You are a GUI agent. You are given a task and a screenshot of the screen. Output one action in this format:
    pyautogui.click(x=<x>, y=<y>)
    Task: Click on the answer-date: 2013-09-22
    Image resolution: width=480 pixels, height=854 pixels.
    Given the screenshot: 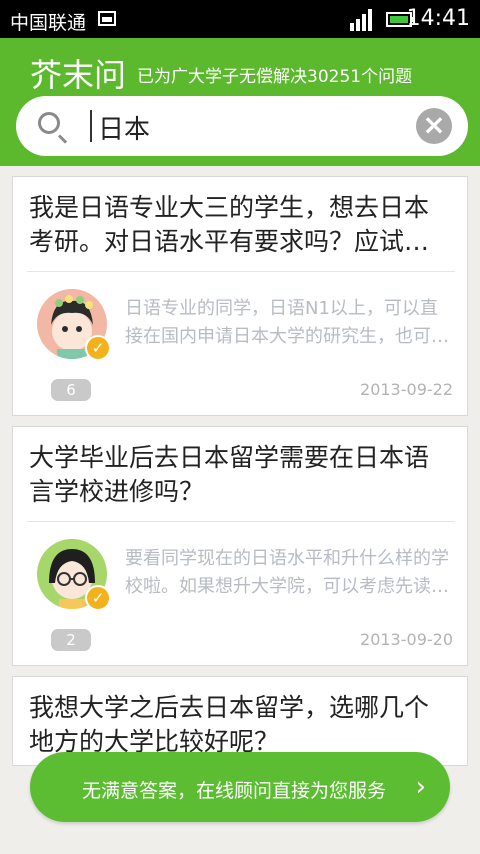 What is the action you would take?
    pyautogui.click(x=406, y=389)
    